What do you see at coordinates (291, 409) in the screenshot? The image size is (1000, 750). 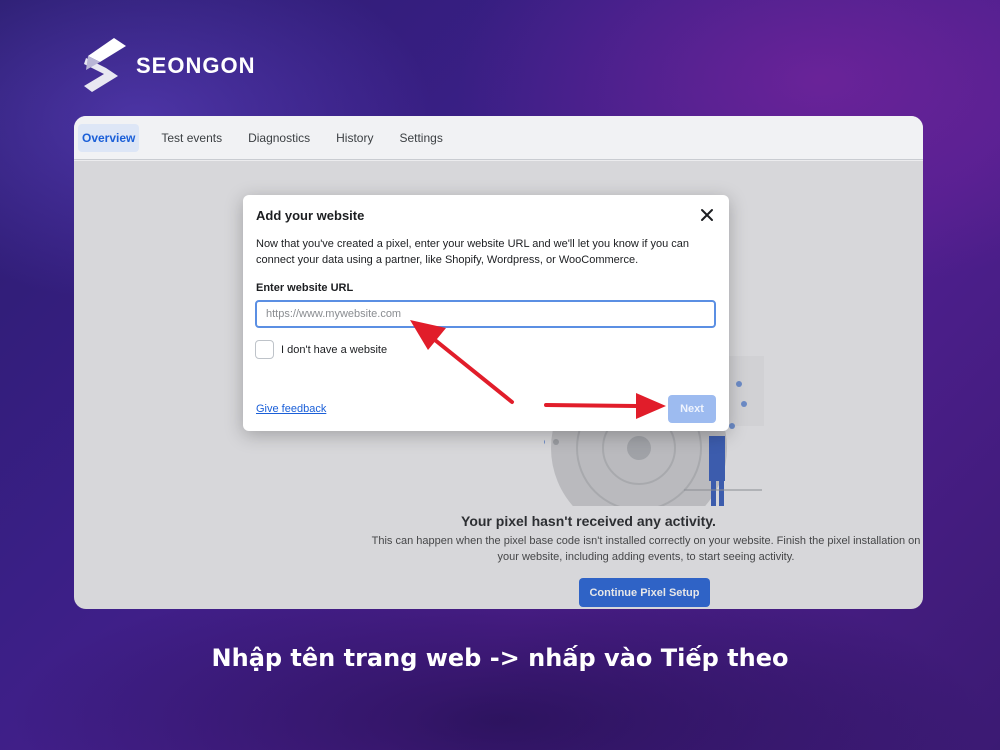 I see `give-feedback-link: Give feedback` at bounding box center [291, 409].